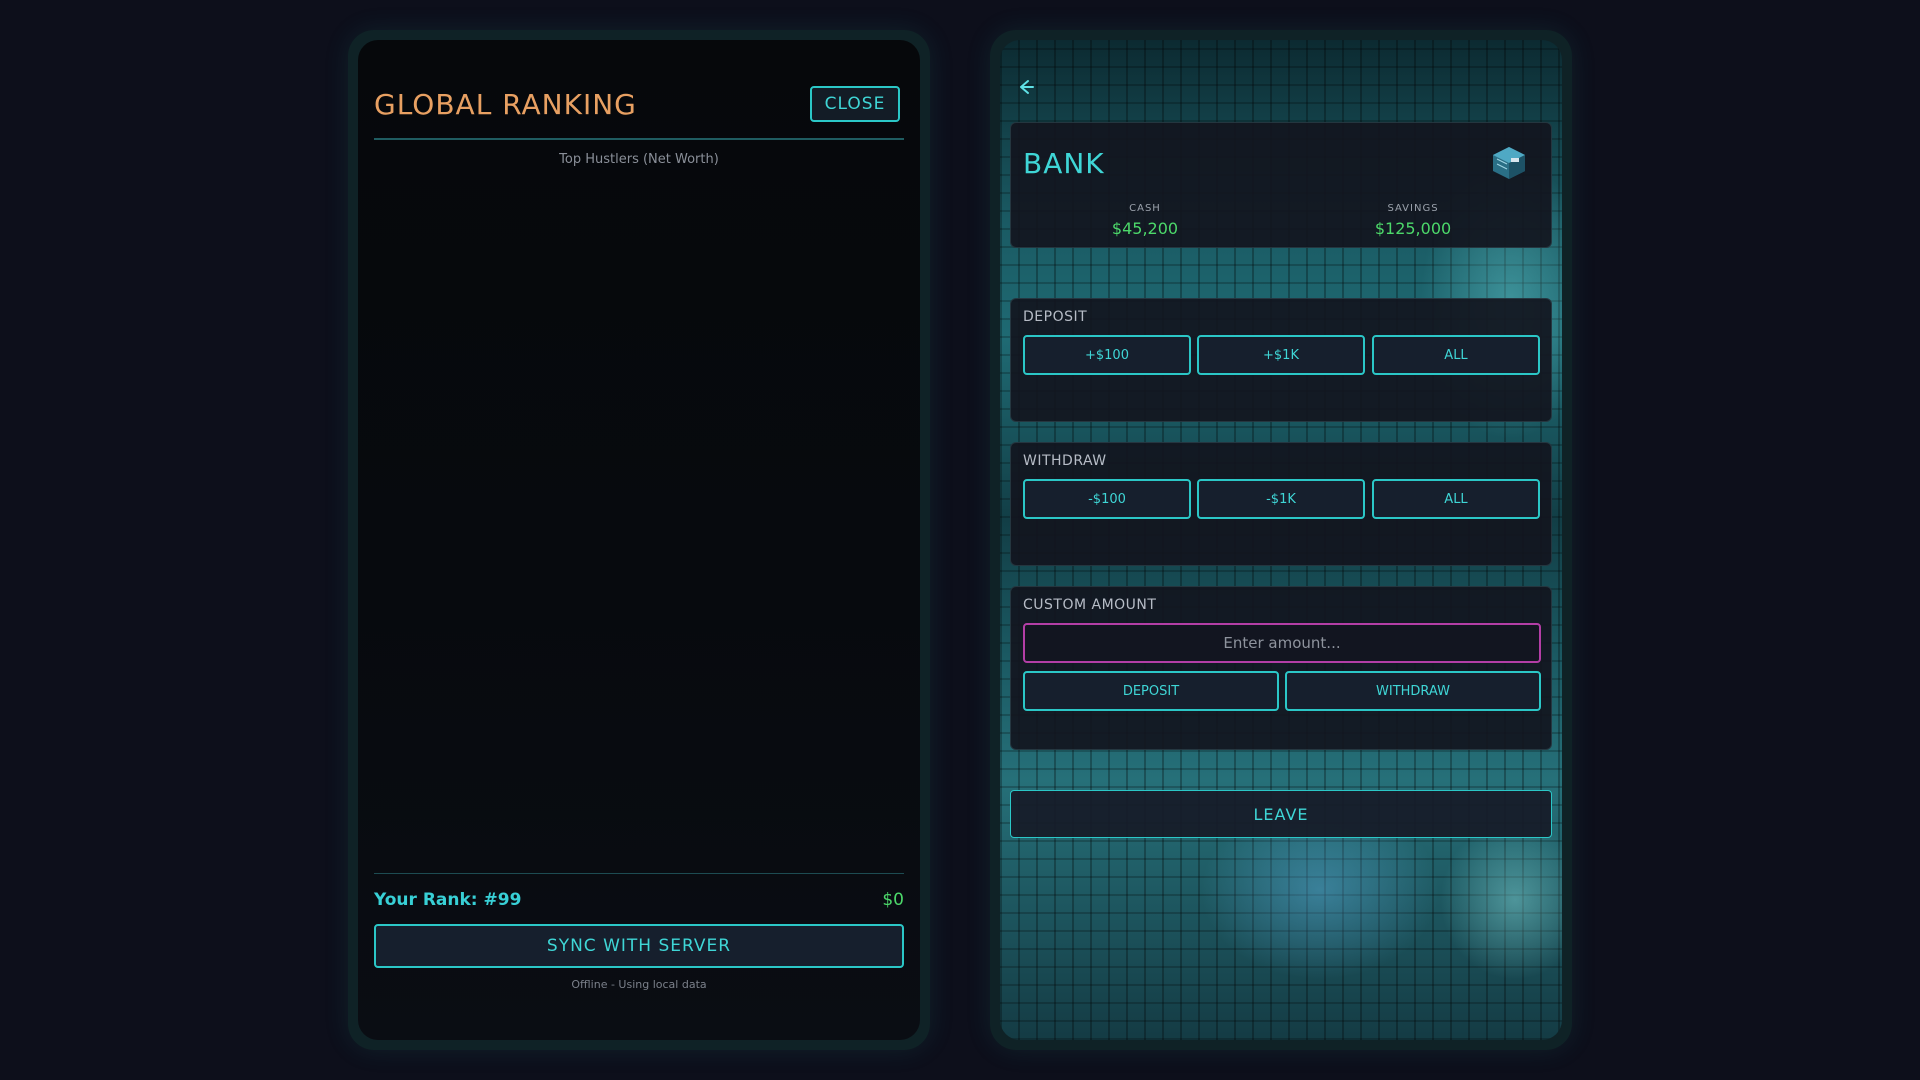  Describe the element at coordinates (1282, 643) in the screenshot. I see `amount-input` at that location.